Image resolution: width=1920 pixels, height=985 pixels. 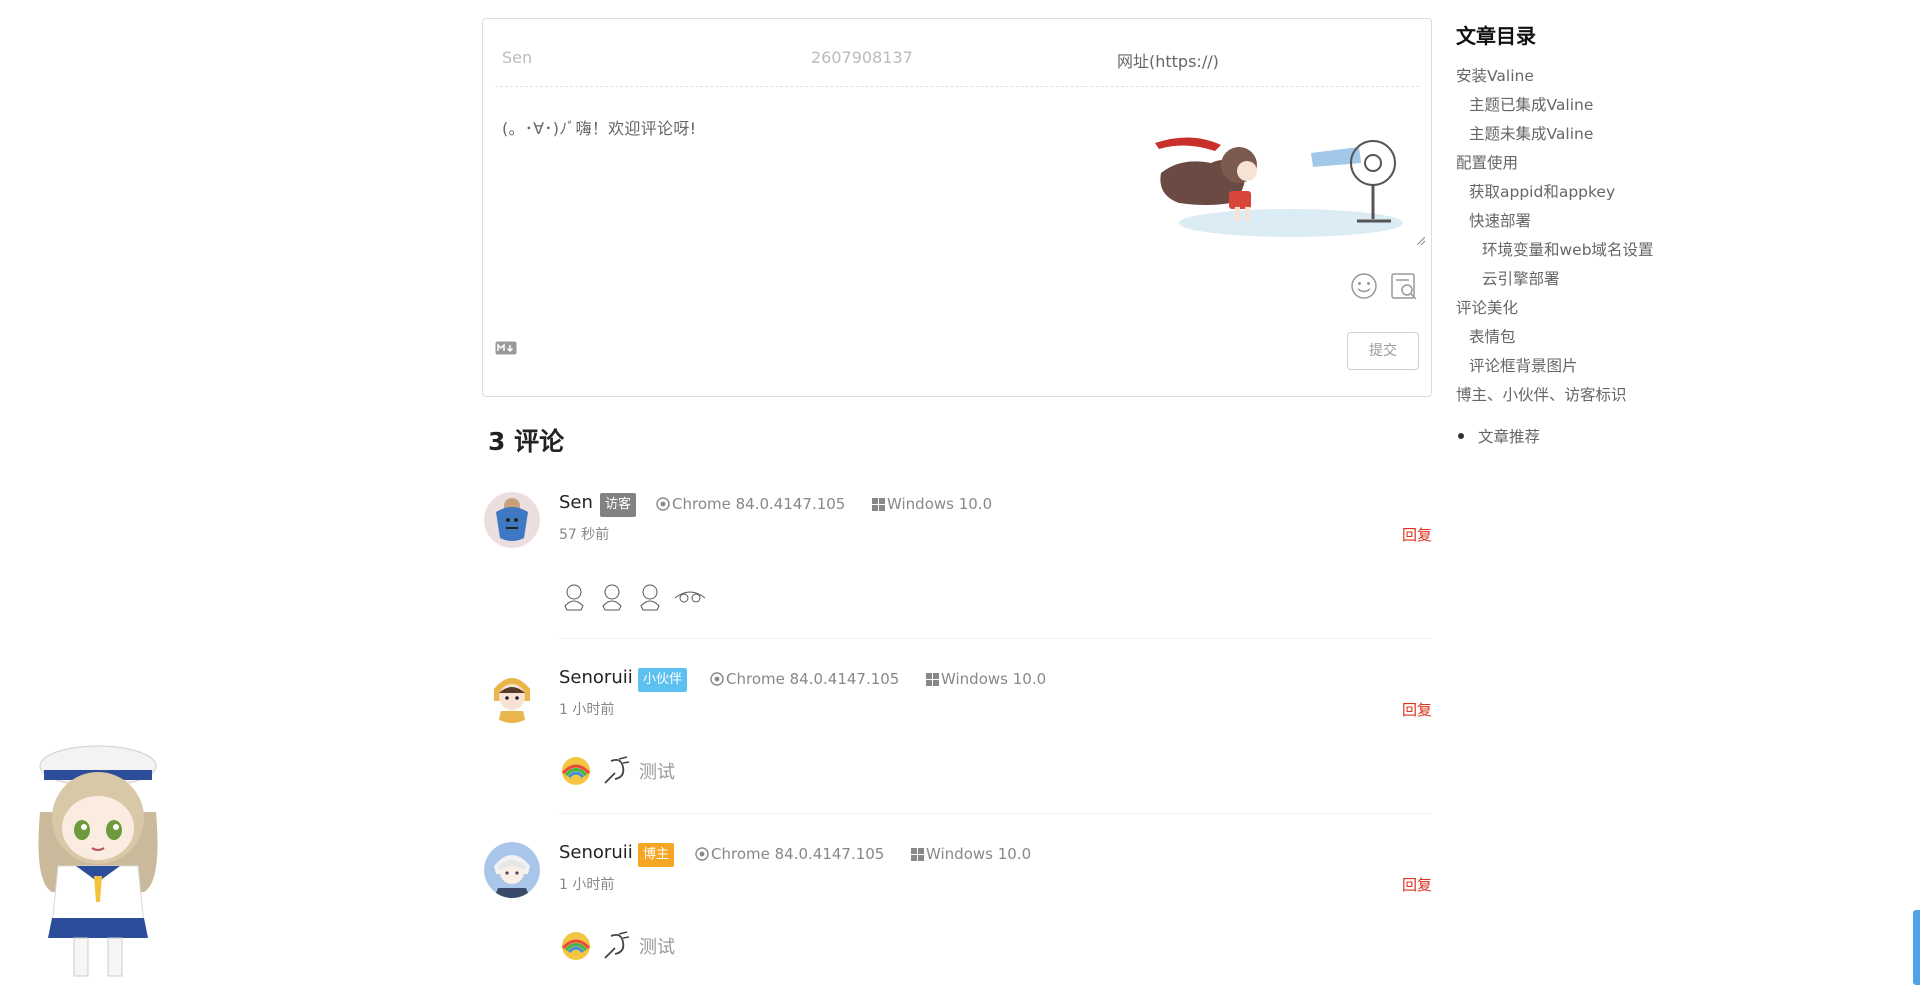 What do you see at coordinates (584, 535) in the screenshot?
I see `comment-time: 57 秒前` at bounding box center [584, 535].